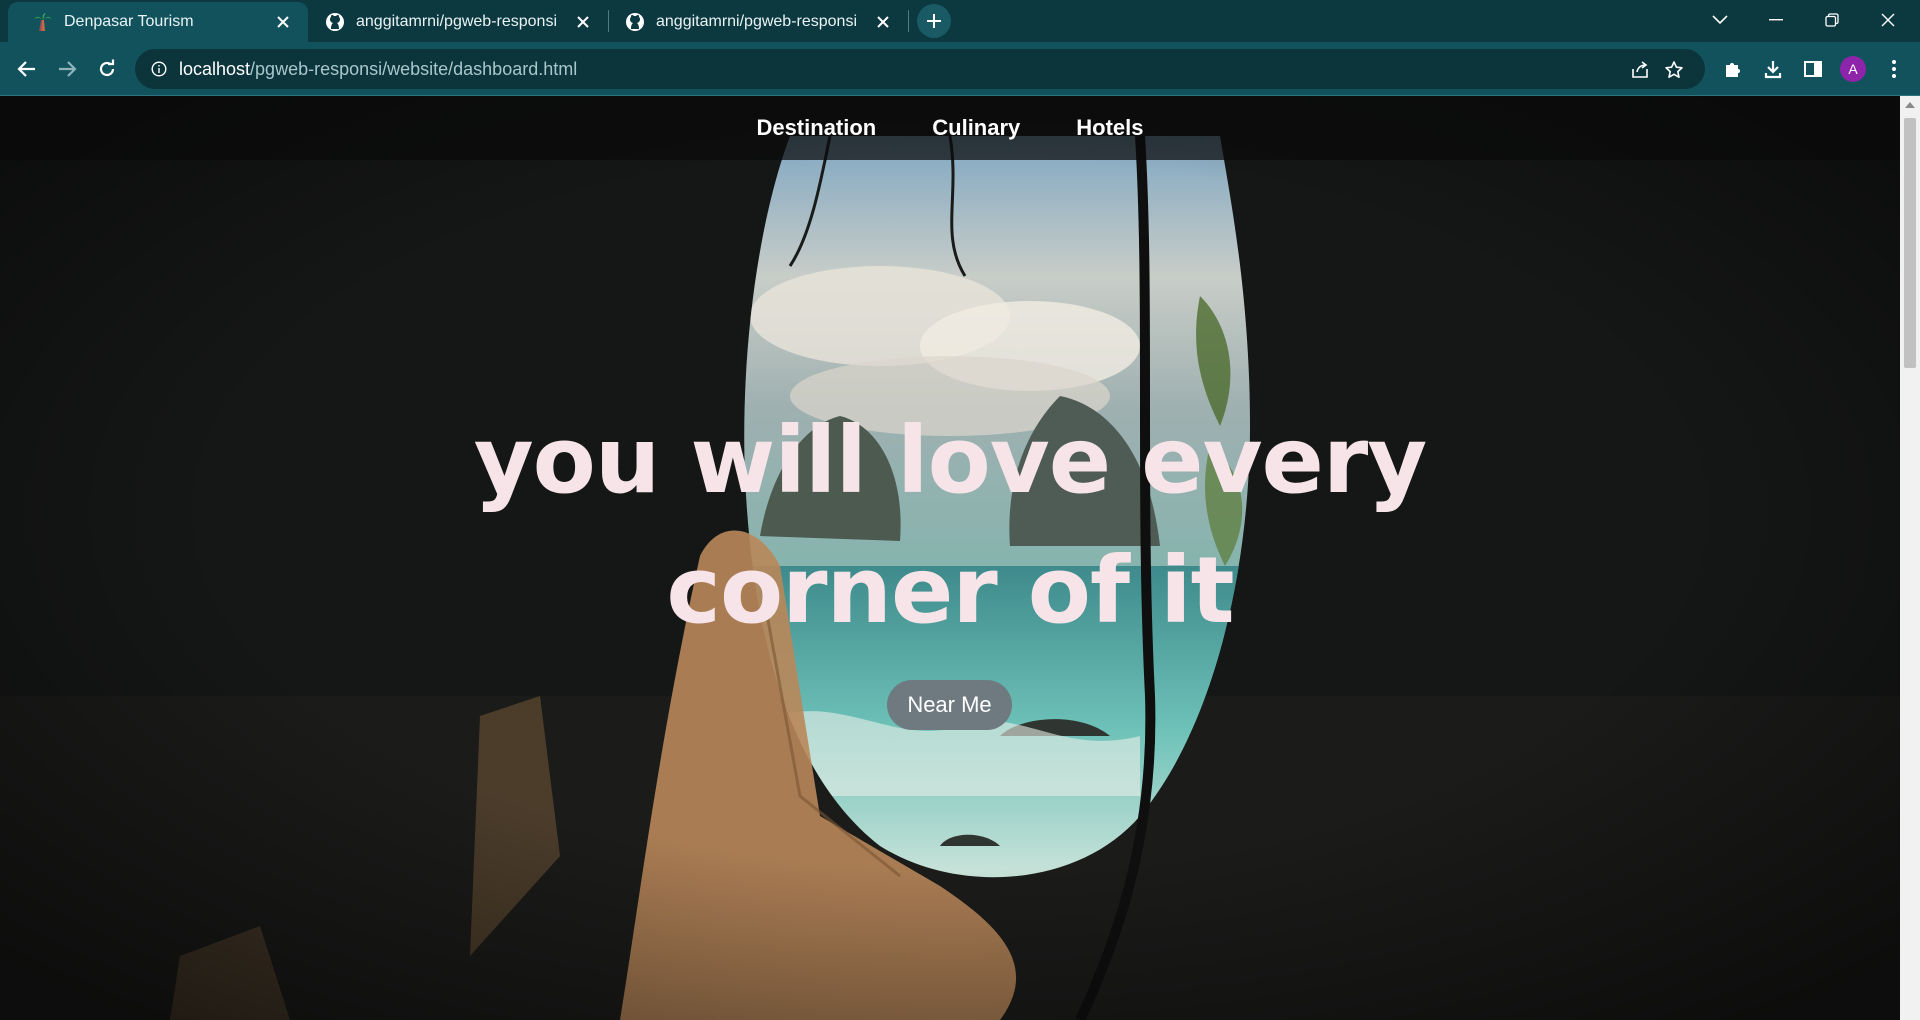  I want to click on plus-icon, so click(934, 21).